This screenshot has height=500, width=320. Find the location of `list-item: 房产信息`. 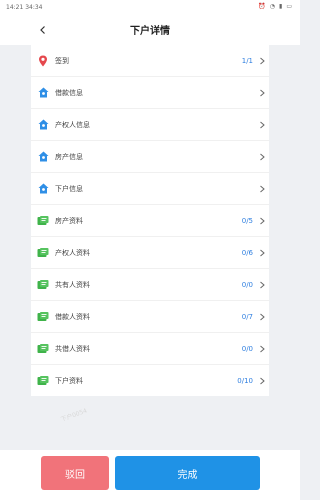

list-item: 房产信息 is located at coordinates (150, 157).